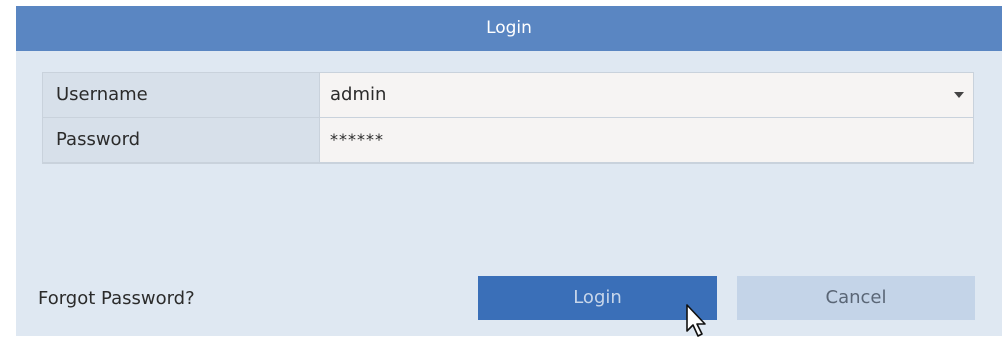 This screenshot has width=1006, height=342. I want to click on login-button: Login, so click(597, 298).